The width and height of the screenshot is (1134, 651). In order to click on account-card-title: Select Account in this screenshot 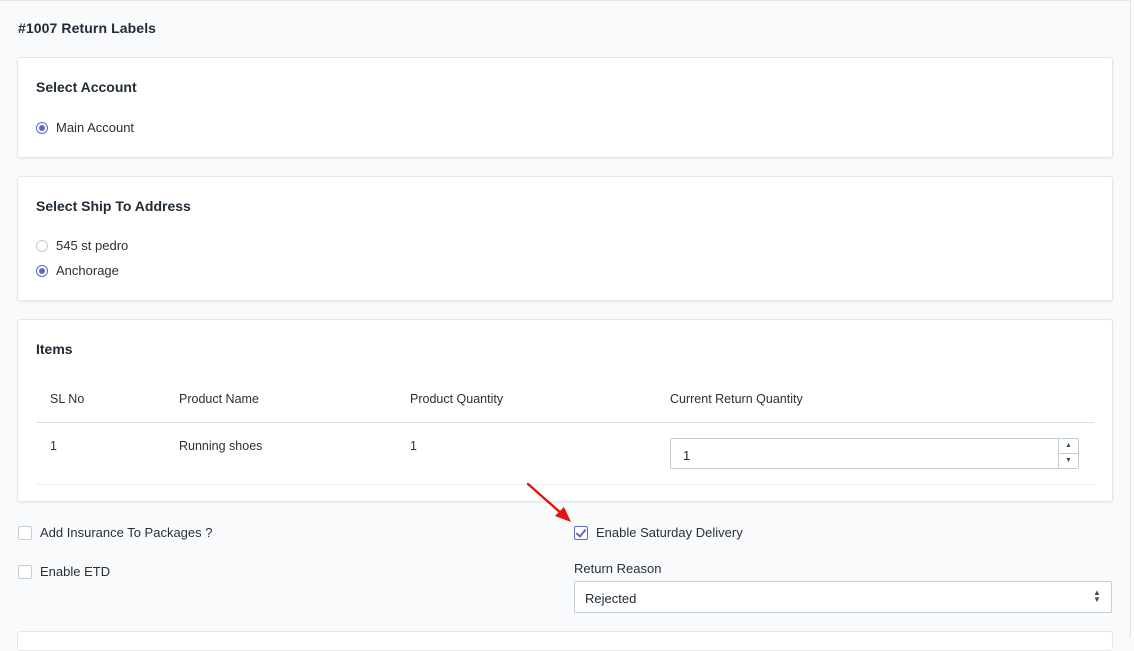, I will do `click(86, 87)`.